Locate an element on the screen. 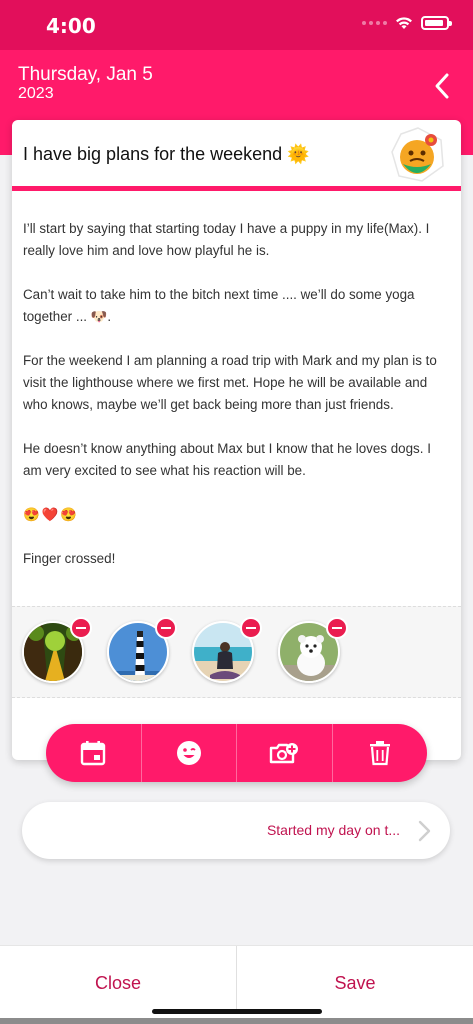 The height and width of the screenshot is (1024, 473). status-time: 4:00 is located at coordinates (71, 26).